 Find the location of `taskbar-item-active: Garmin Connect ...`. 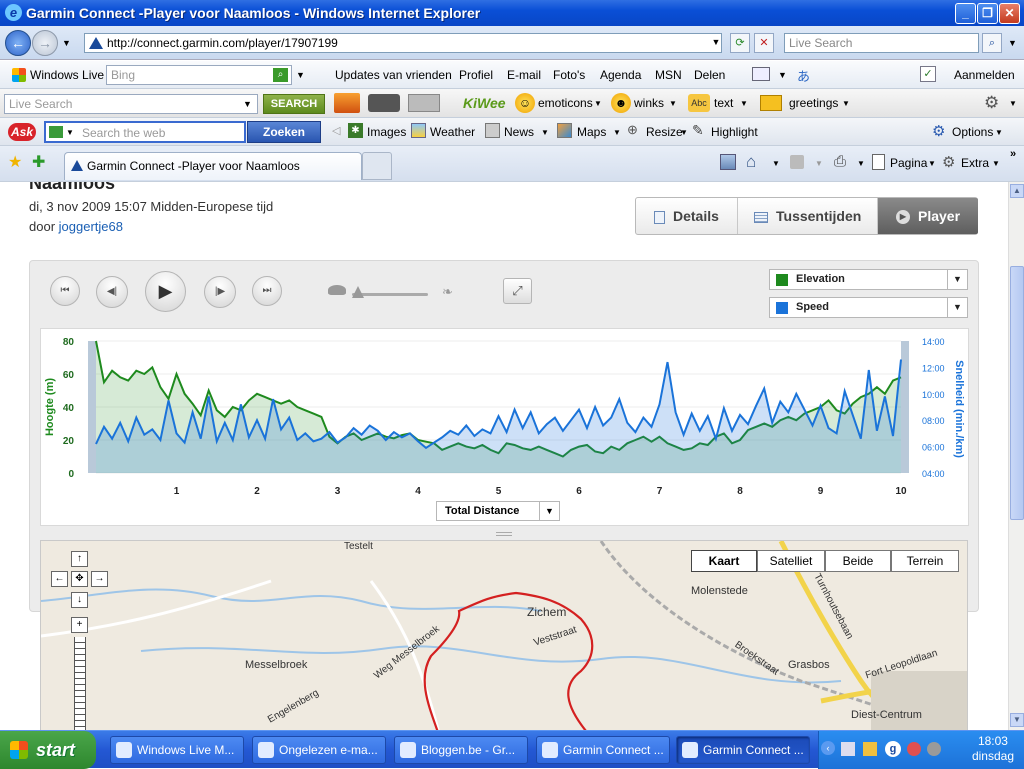

taskbar-item-active: Garmin Connect ... is located at coordinates (743, 750).